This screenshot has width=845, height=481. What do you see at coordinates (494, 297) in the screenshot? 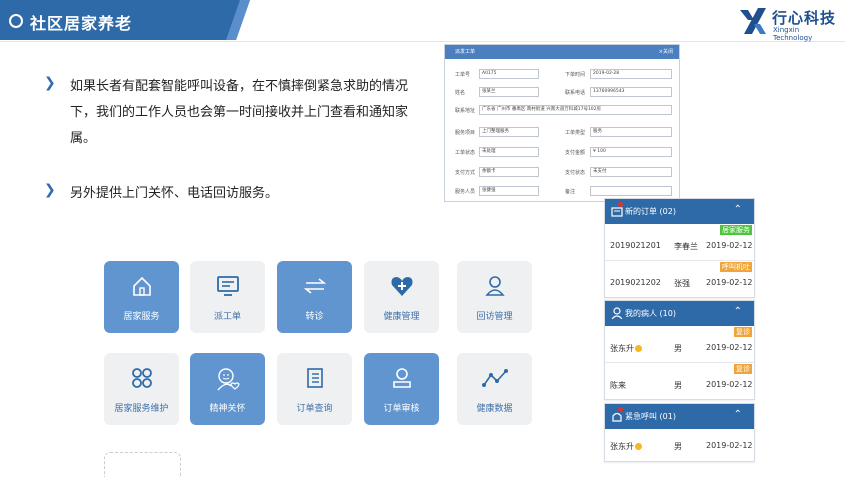
I see `tile-followup-management: 回访管理` at bounding box center [494, 297].